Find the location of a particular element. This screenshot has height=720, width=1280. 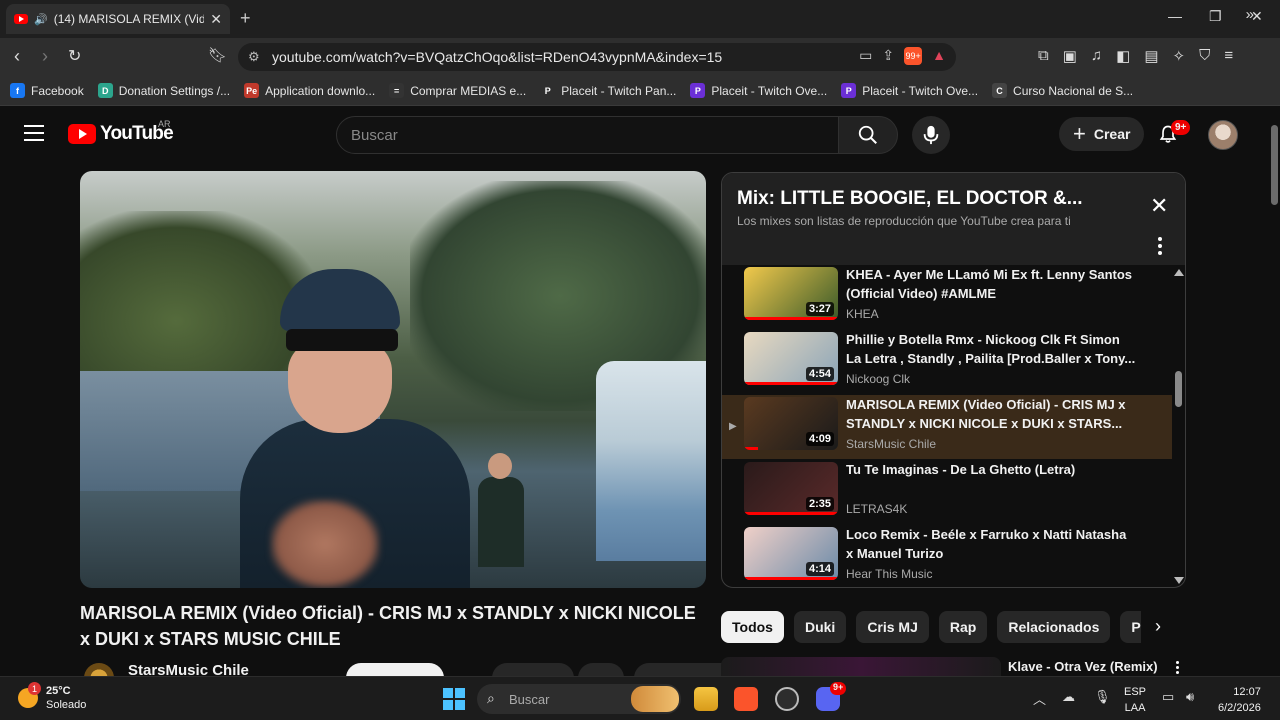

sidebar-icon: ◧ is located at coordinates (1123, 56).